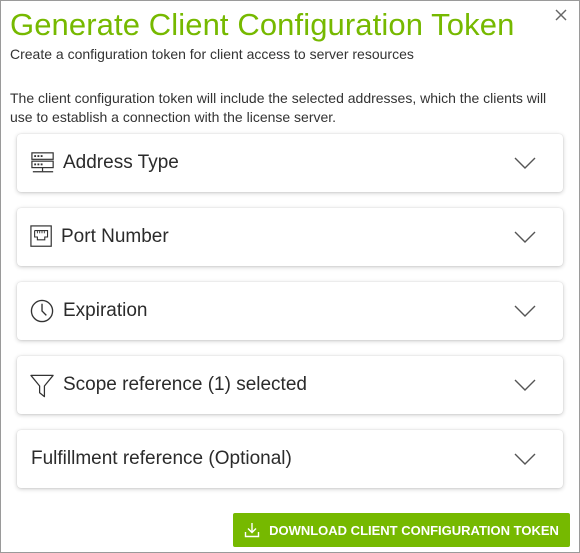  I want to click on section-label-address-type: Address Type, so click(121, 162).